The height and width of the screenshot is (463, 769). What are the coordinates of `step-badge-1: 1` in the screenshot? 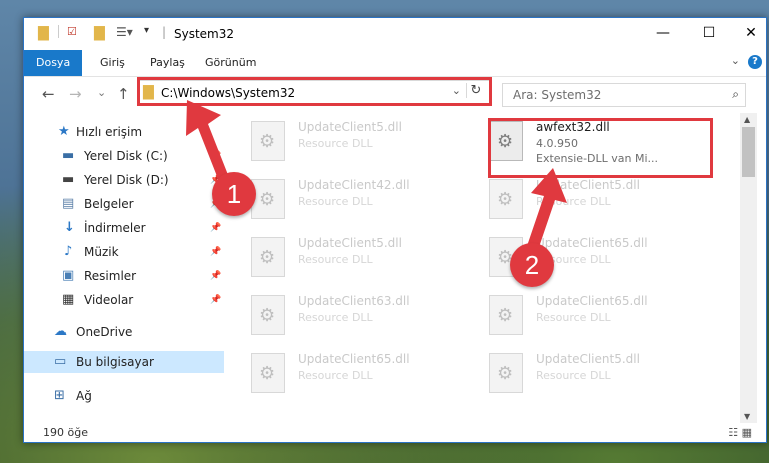 It's located at (234, 194).